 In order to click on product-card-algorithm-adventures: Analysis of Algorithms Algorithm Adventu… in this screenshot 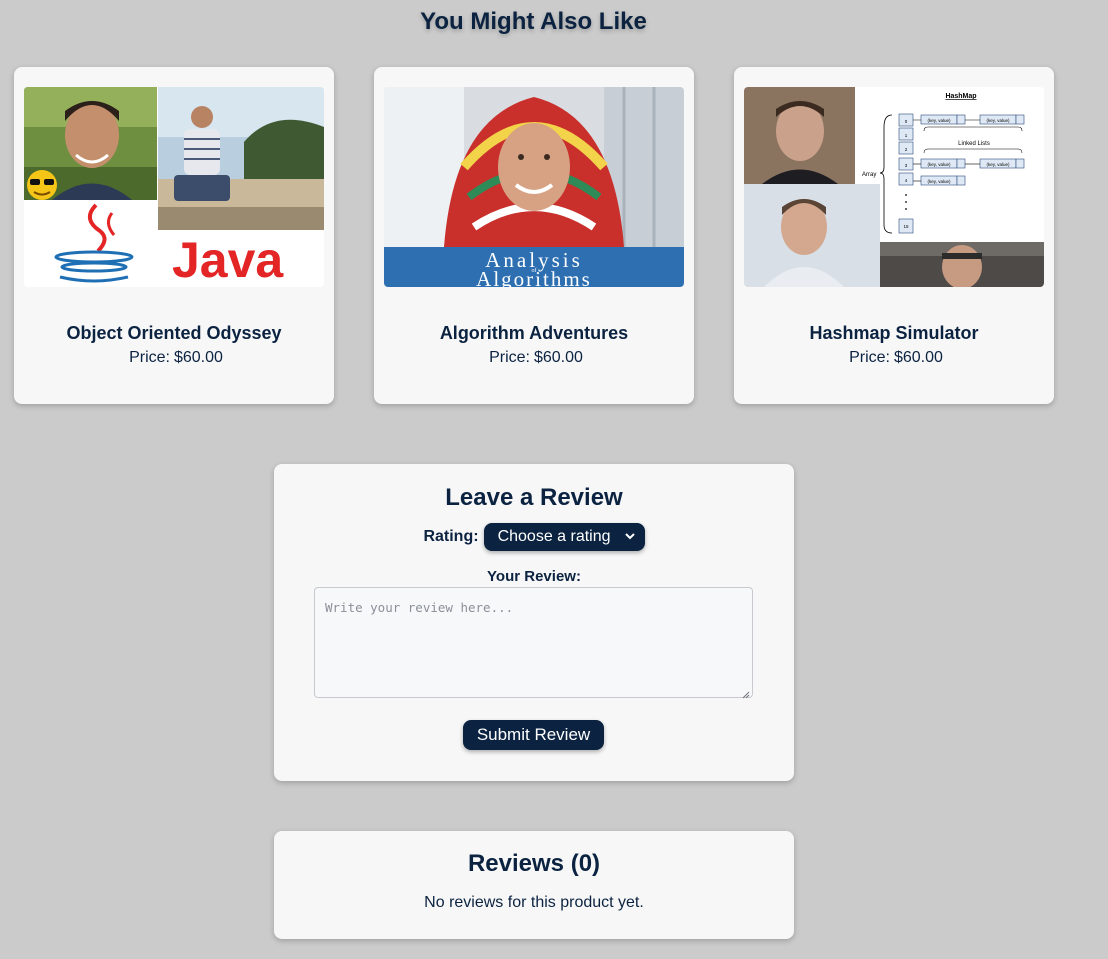, I will do `click(534, 235)`.